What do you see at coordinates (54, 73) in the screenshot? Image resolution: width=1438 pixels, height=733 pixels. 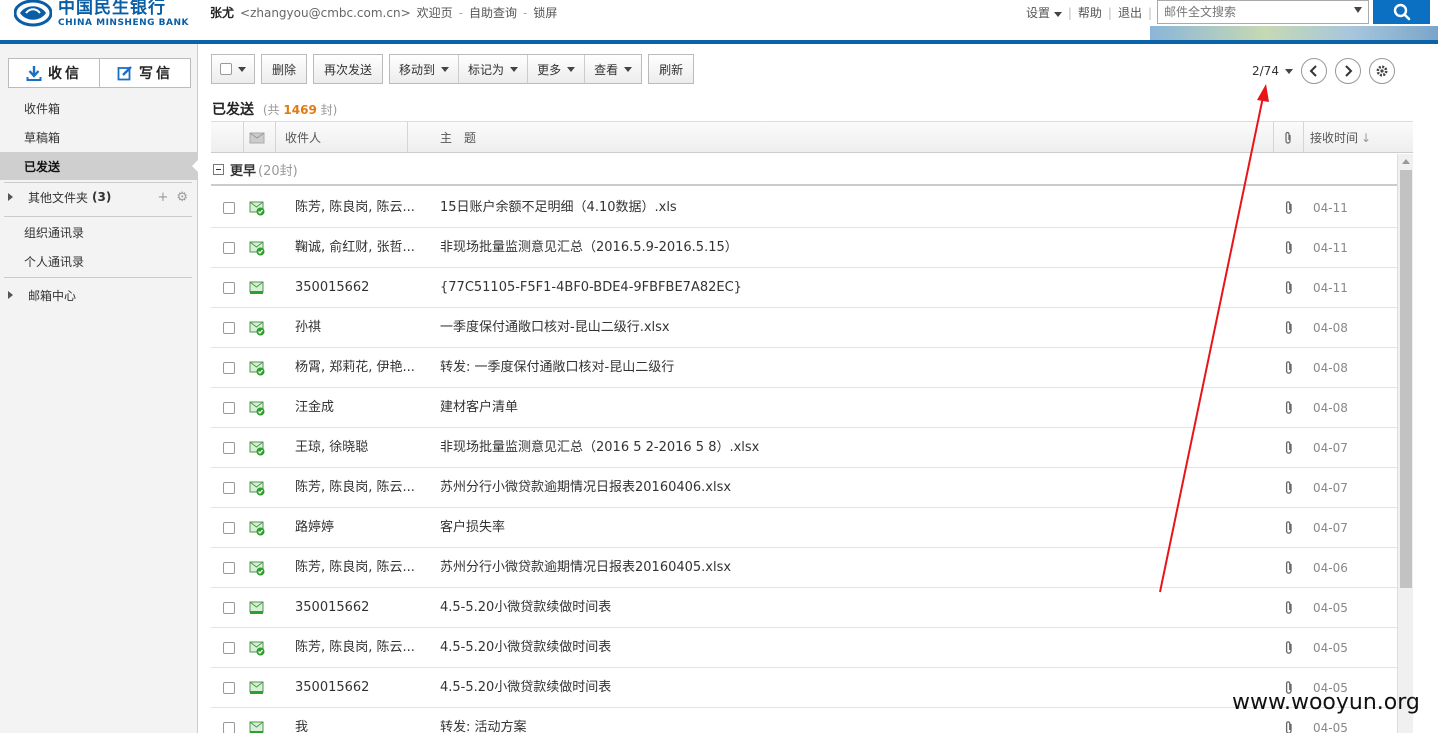 I see `receive-button: 收信` at bounding box center [54, 73].